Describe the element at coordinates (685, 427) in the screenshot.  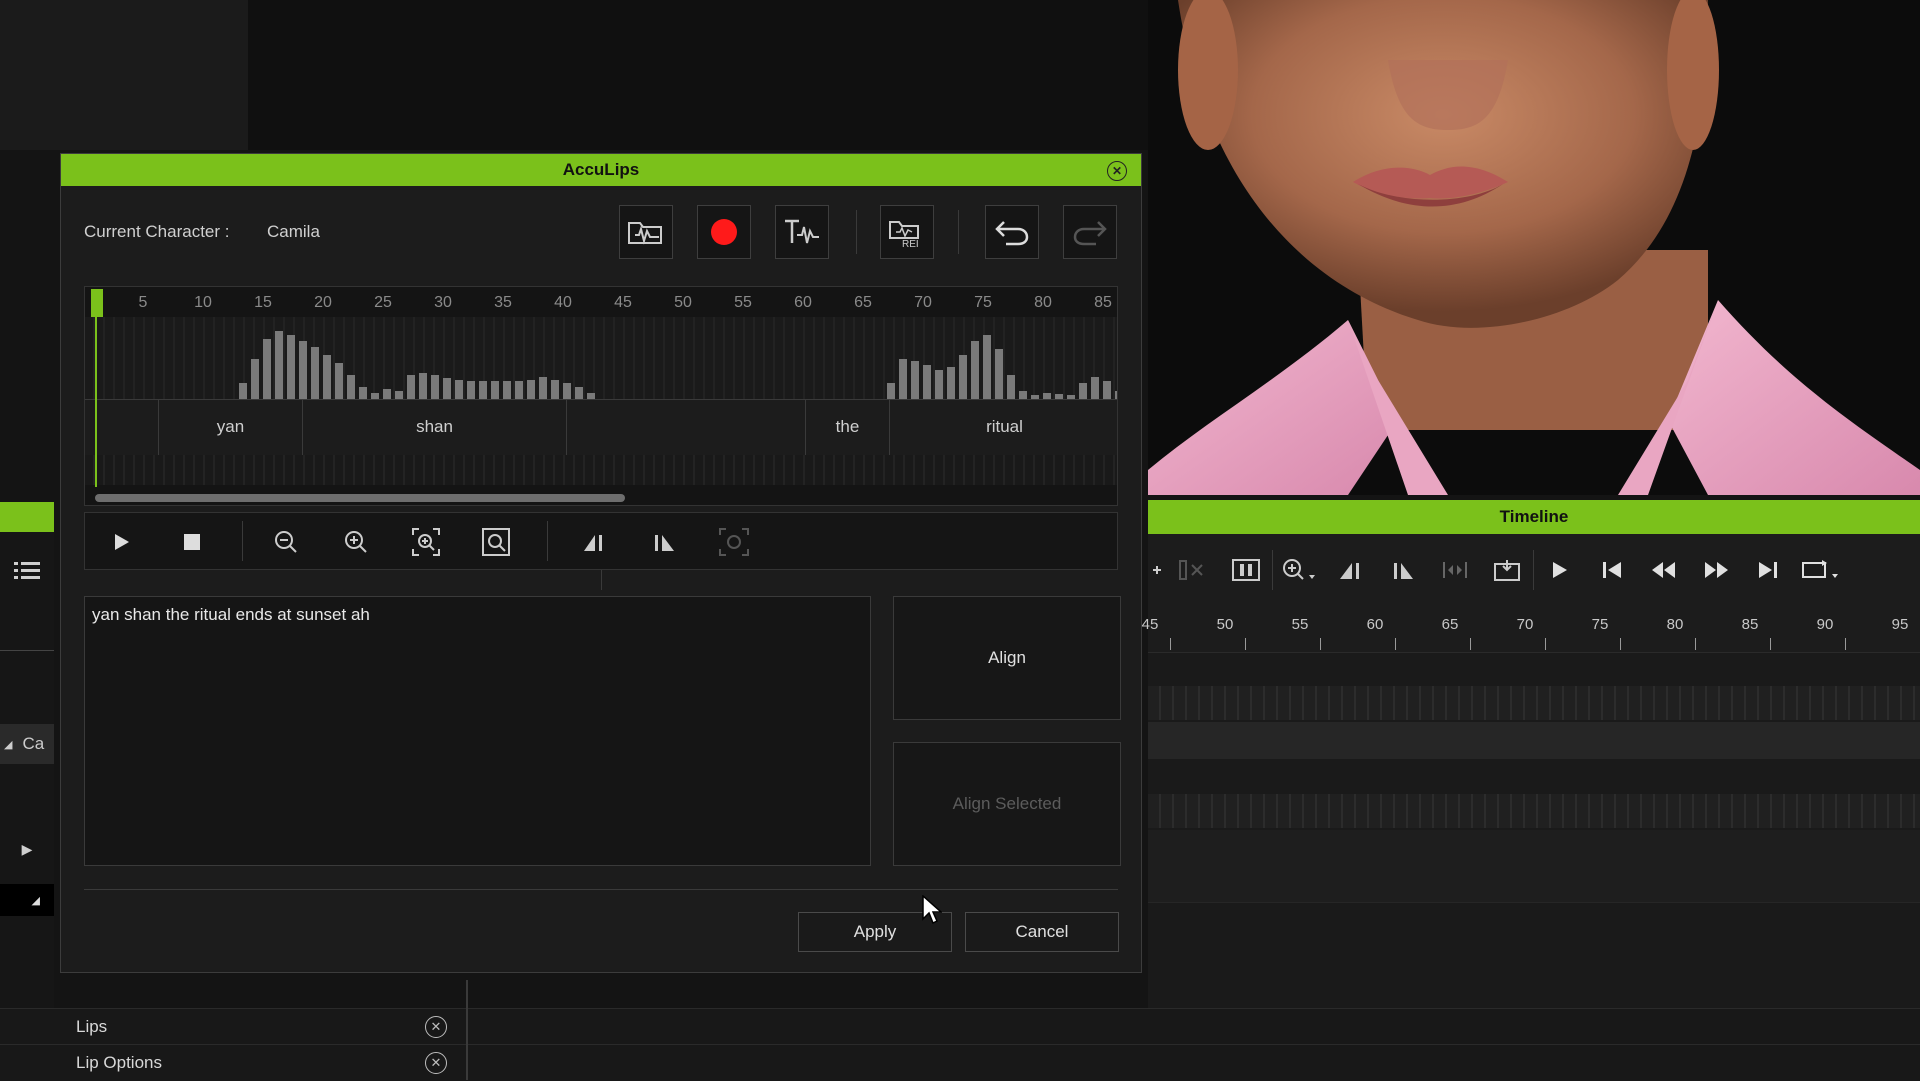
I see `word-segment` at that location.